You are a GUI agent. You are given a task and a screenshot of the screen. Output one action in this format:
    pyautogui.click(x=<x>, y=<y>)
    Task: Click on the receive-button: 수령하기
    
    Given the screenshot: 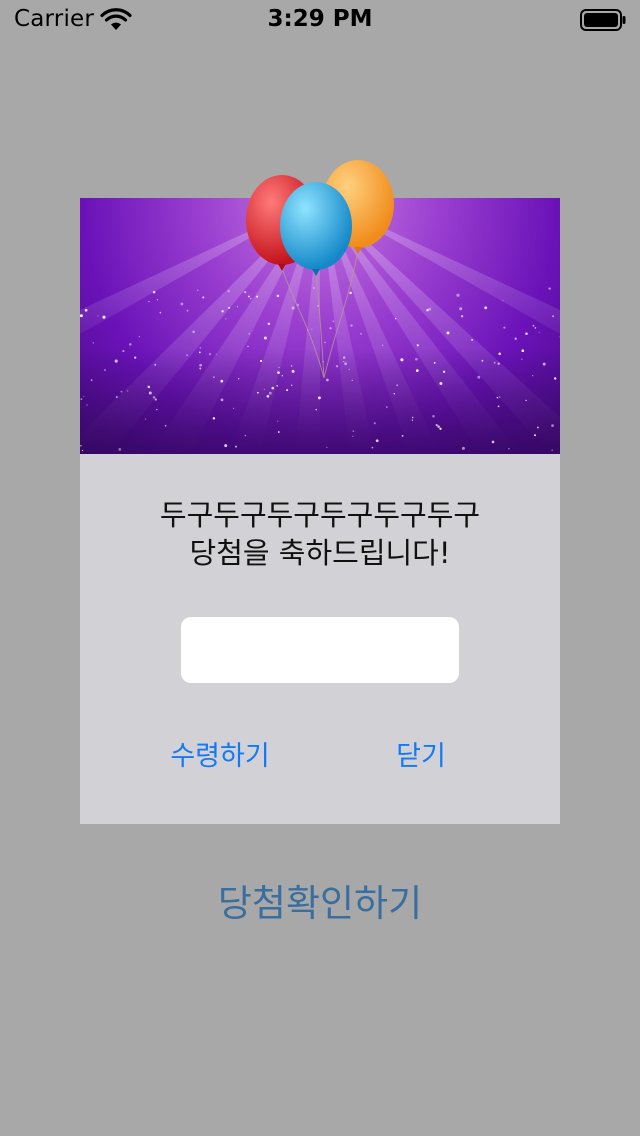 What is the action you would take?
    pyautogui.click(x=220, y=753)
    